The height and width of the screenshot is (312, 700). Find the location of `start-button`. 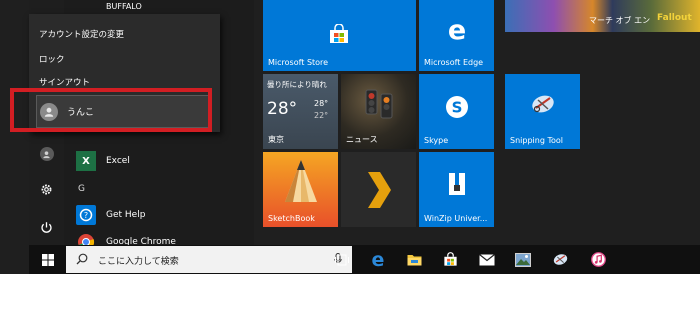

start-button is located at coordinates (48, 259).